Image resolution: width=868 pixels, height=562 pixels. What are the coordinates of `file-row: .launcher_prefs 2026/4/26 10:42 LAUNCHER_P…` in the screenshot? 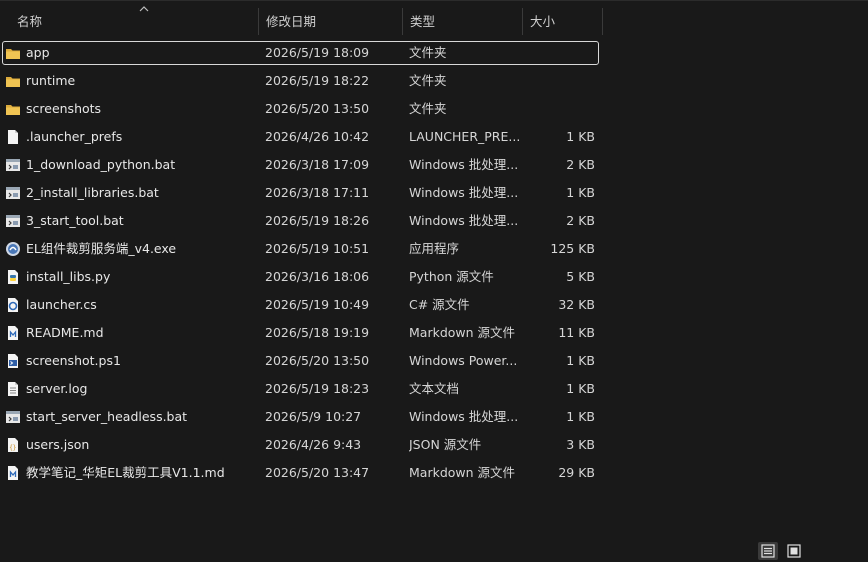 It's located at (434, 139).